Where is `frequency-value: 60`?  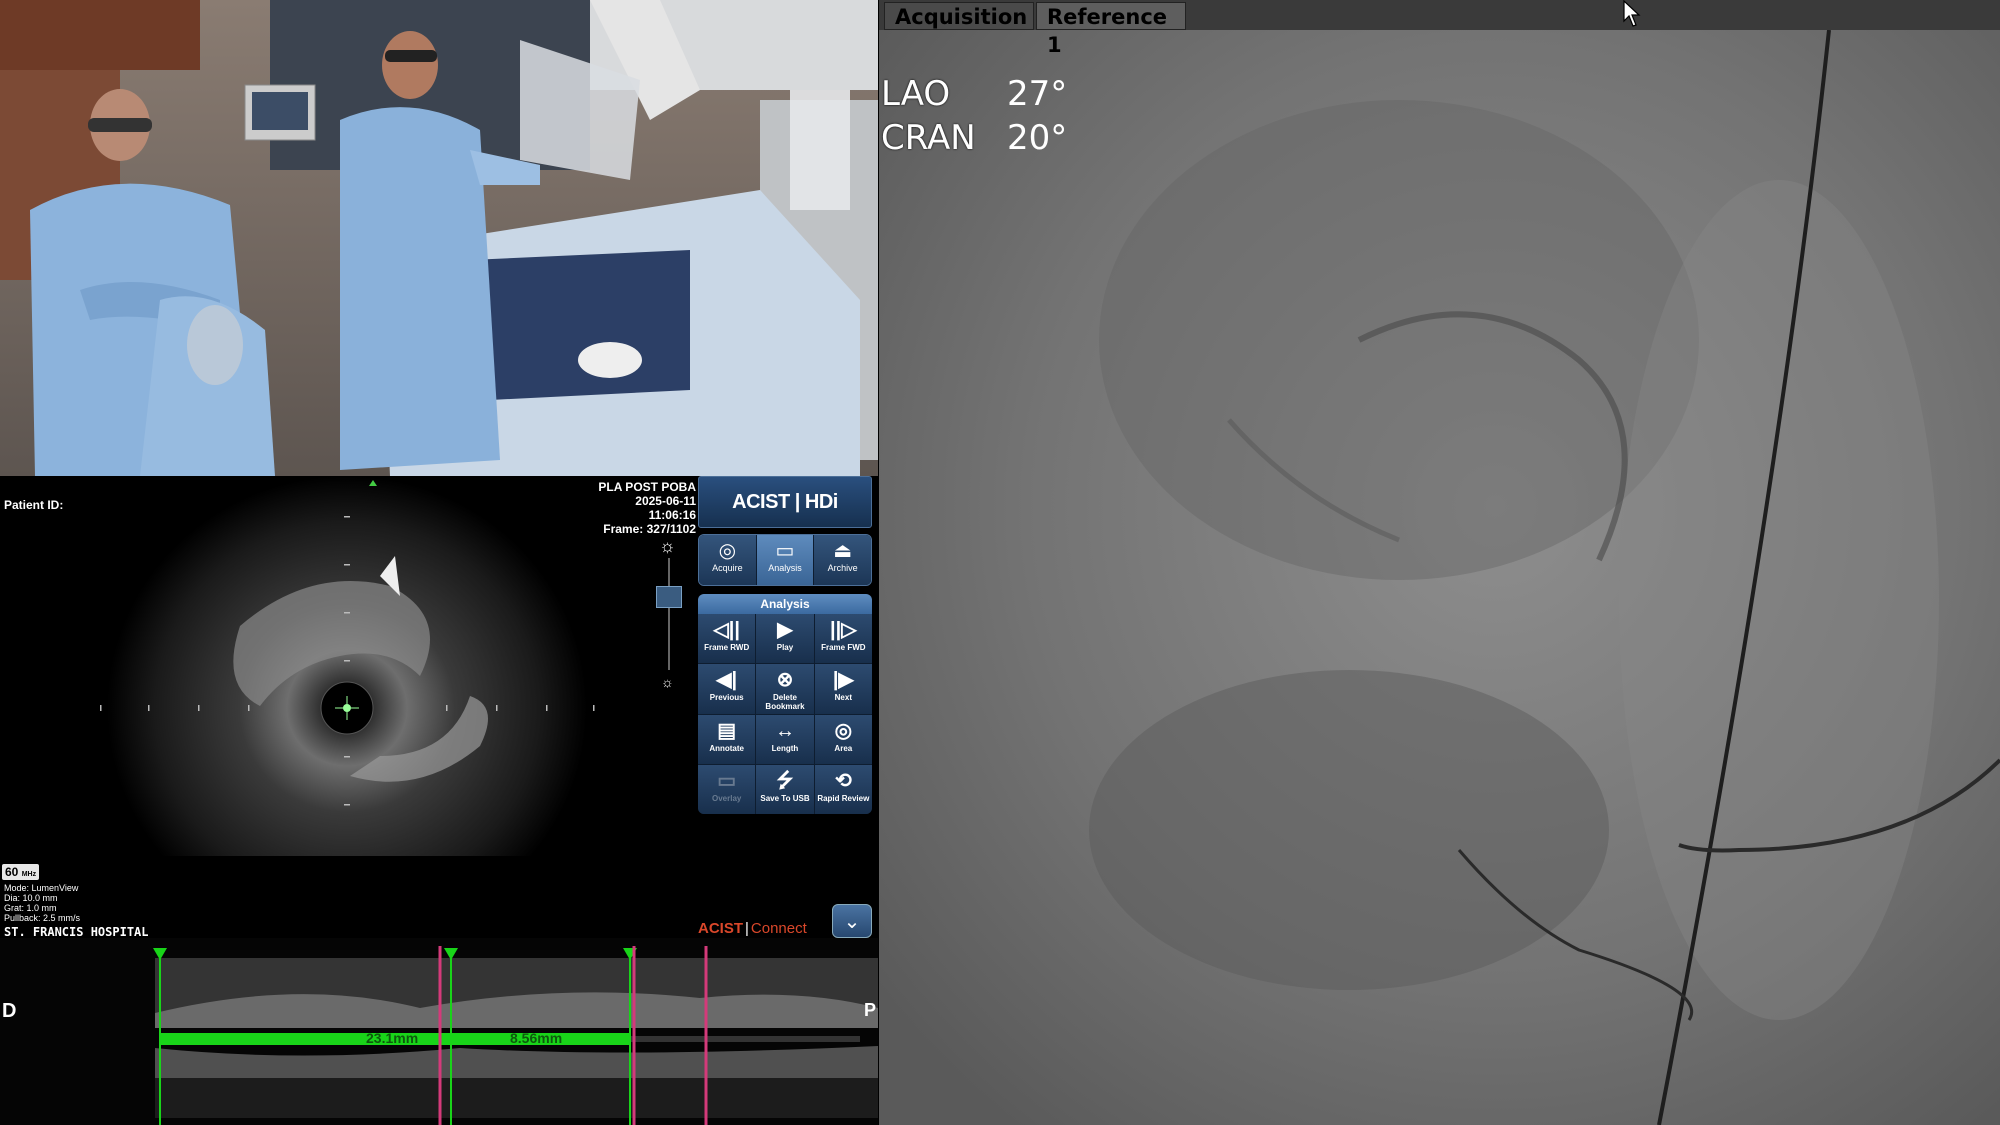
frequency-value: 60 is located at coordinates (12, 872).